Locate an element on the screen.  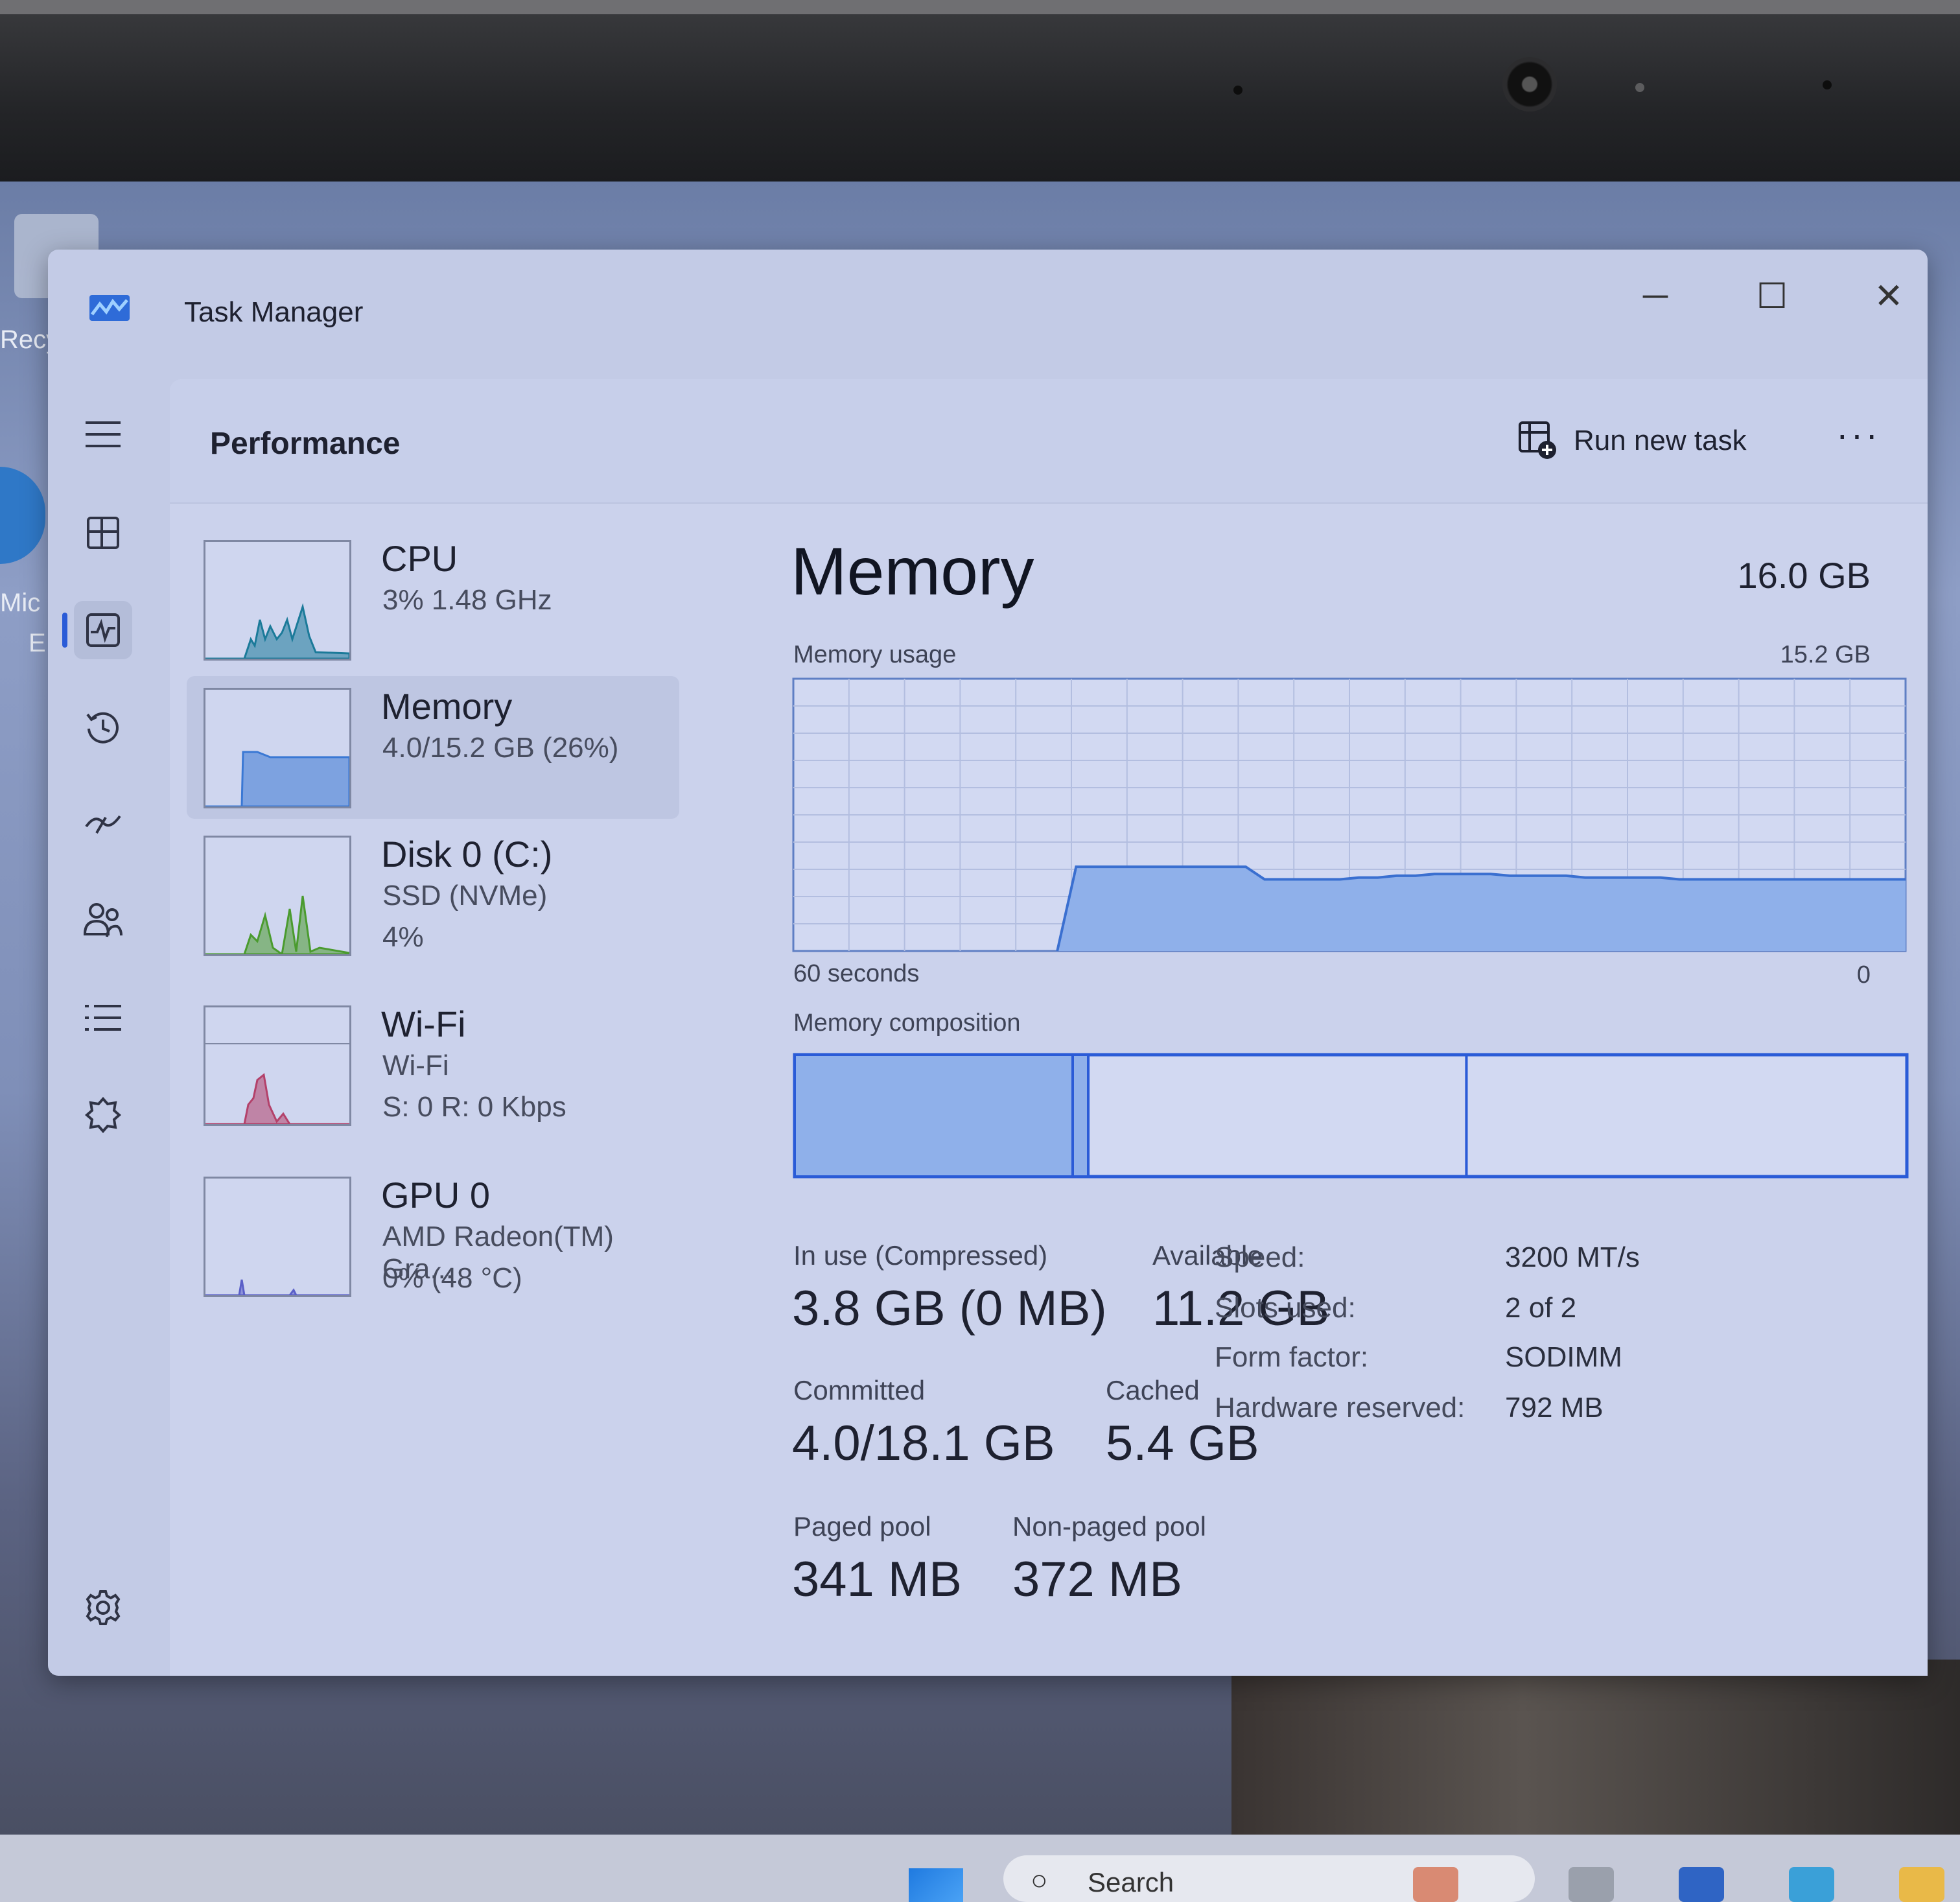
page-title: Performance is located at coordinates (305, 444).